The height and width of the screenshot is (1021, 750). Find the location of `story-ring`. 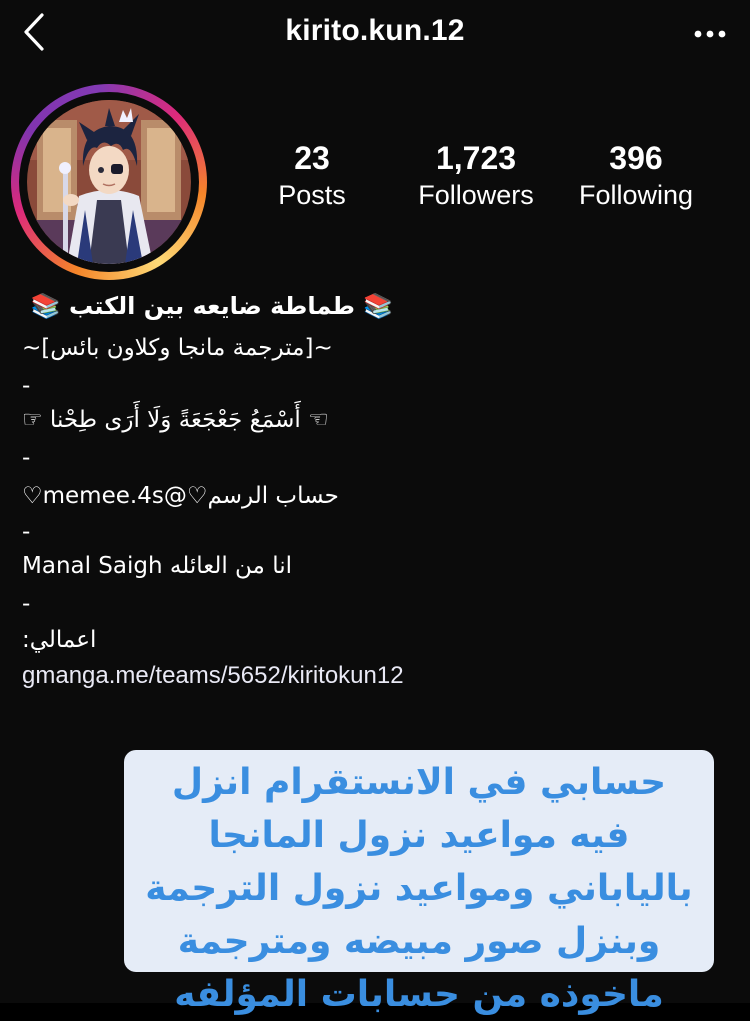

story-ring is located at coordinates (109, 182).